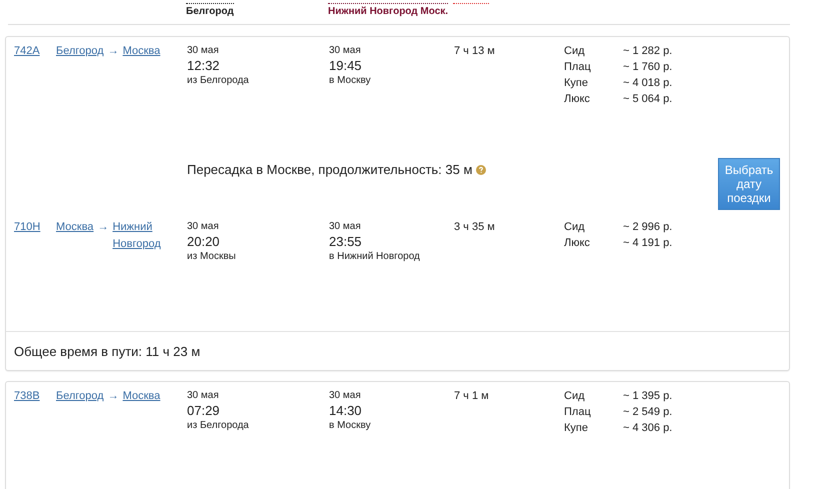 The width and height of the screenshot is (820, 489). I want to click on price-text: ~ 5 064 р., so click(647, 99).